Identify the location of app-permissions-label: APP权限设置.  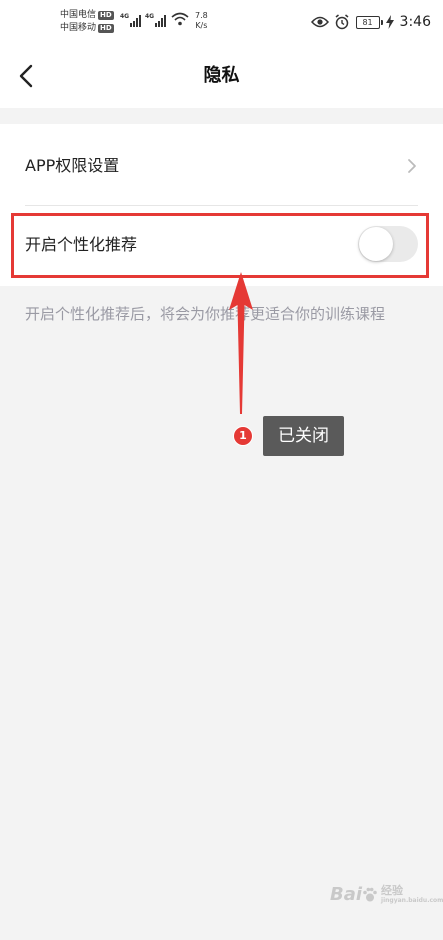
(72, 165).